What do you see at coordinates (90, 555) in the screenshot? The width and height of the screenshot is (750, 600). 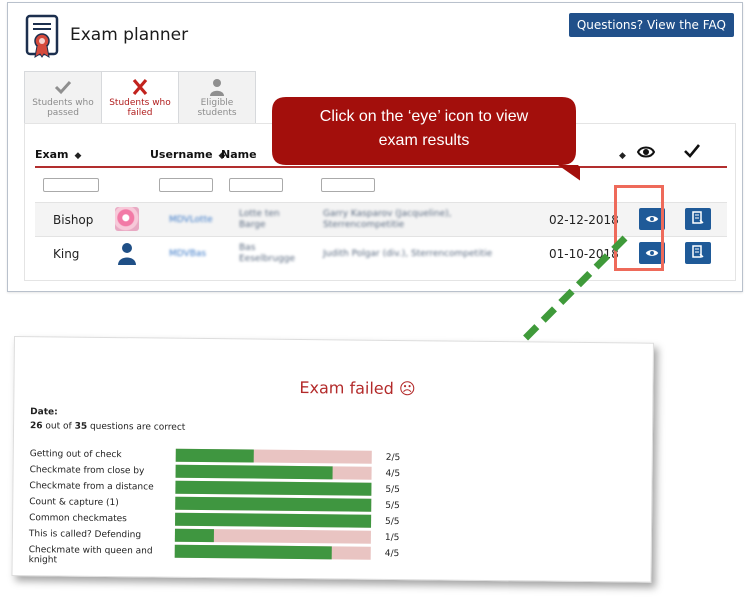 I see `topic-label: Checkmate with queen and knight` at bounding box center [90, 555].